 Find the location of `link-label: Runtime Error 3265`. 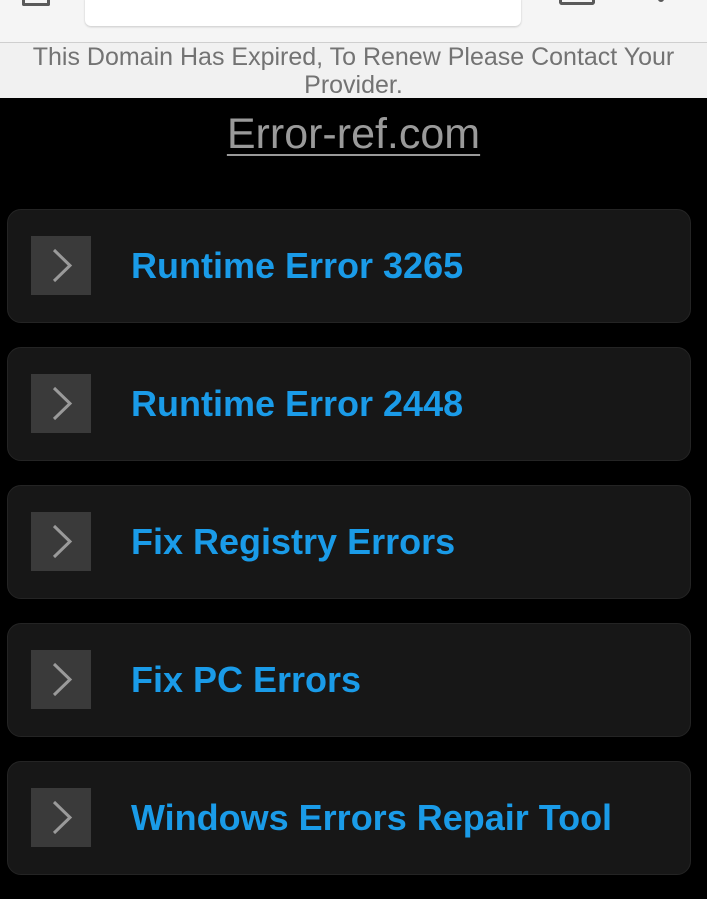

link-label: Runtime Error 3265 is located at coordinates (297, 265).